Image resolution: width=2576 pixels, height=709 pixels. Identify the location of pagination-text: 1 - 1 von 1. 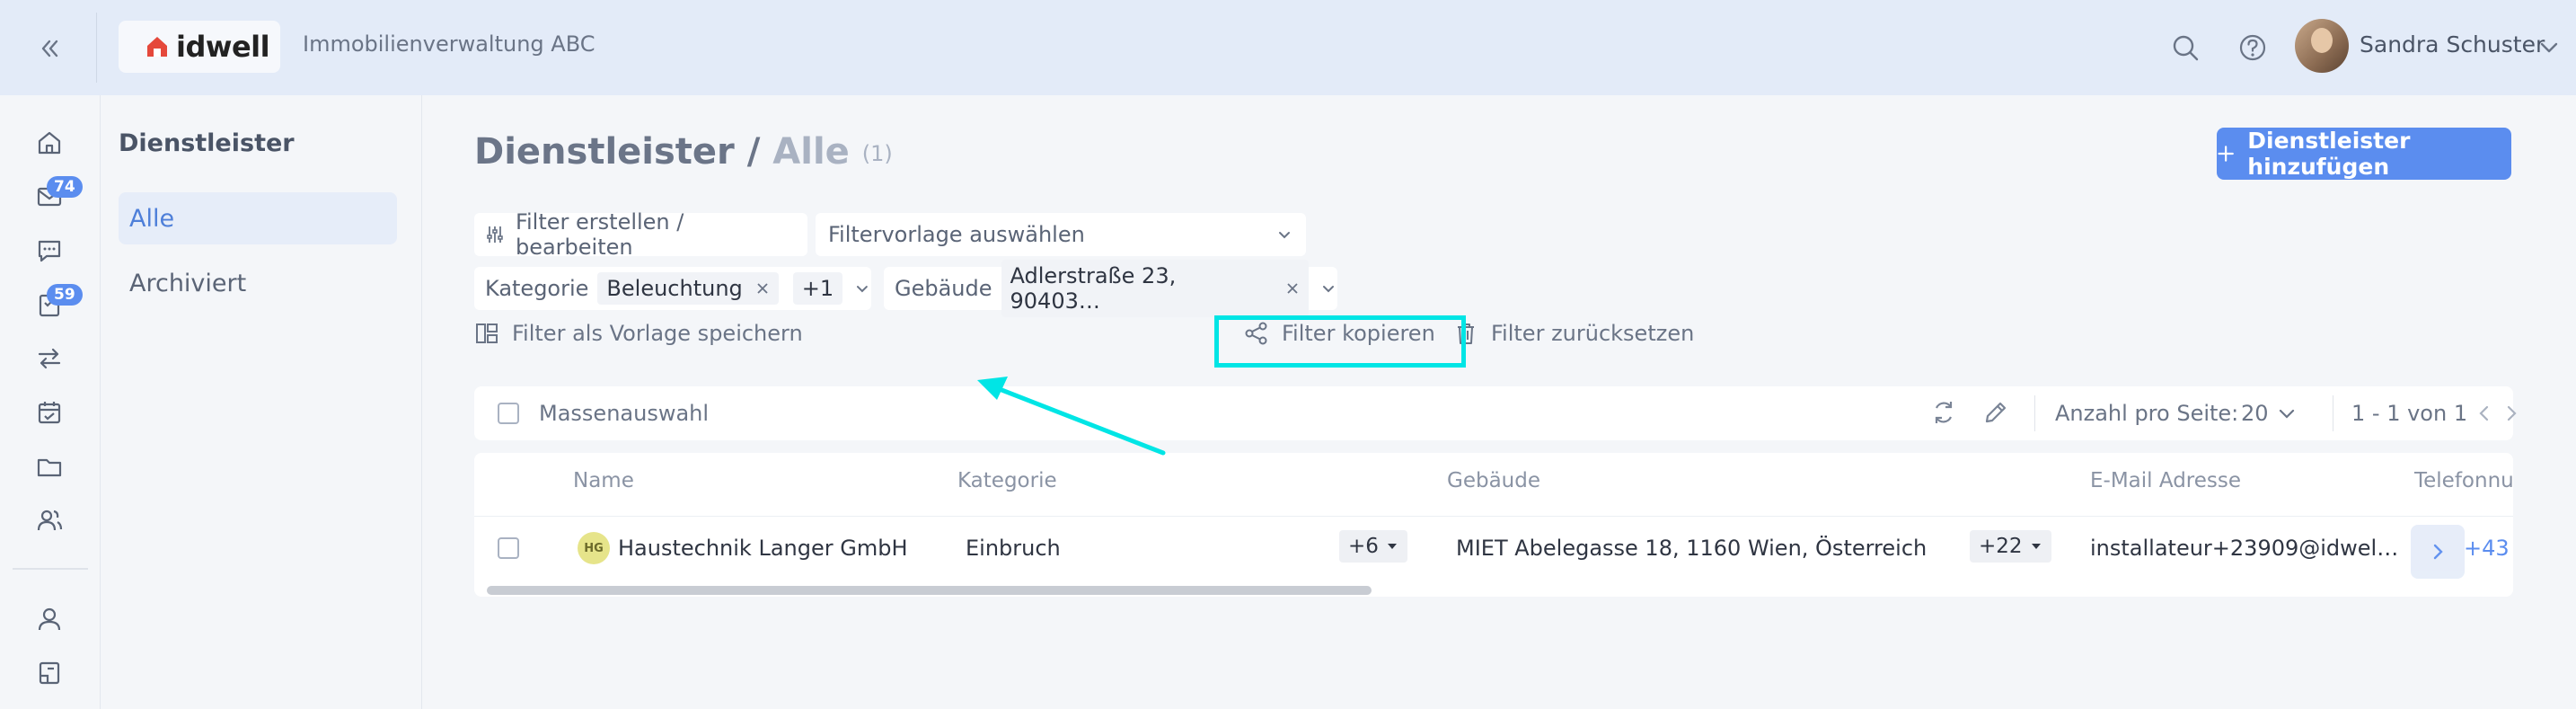
(2409, 413).